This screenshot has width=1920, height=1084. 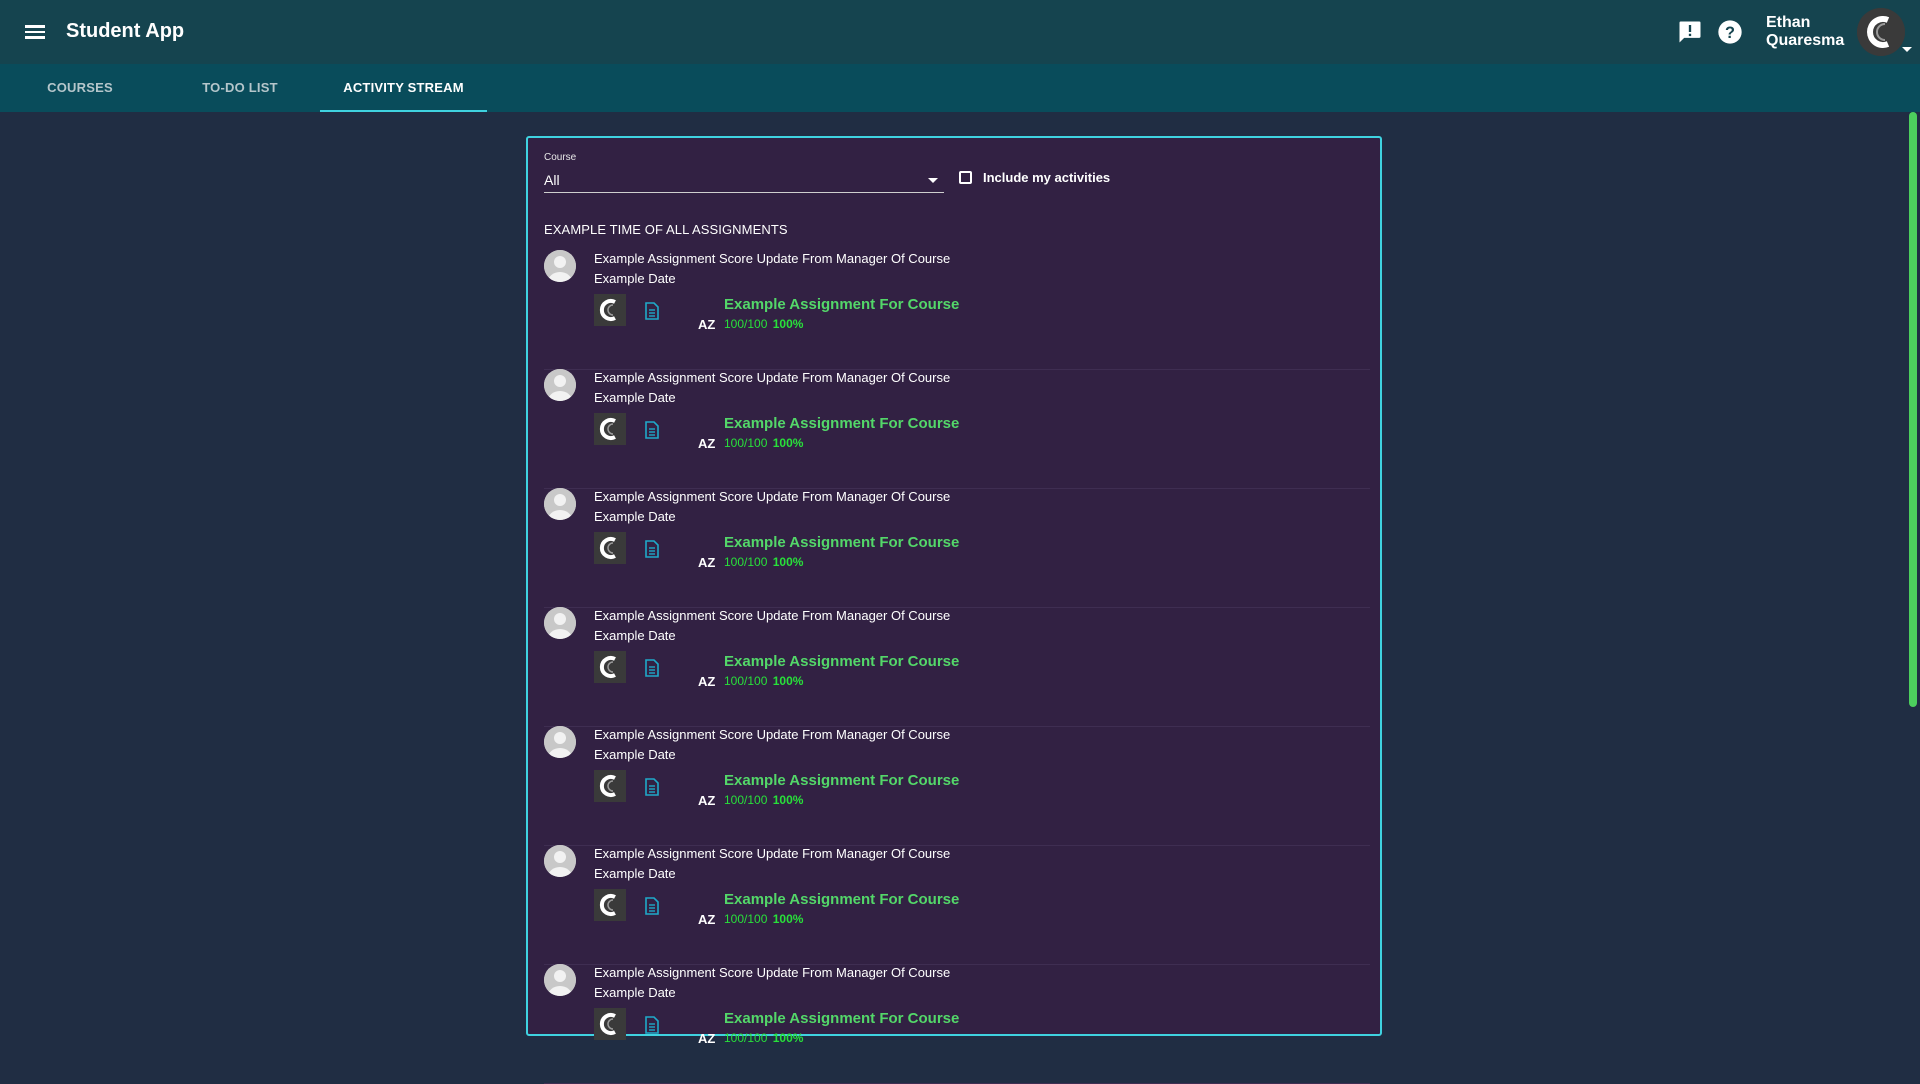 I want to click on user-first-name: Ethan, so click(x=1788, y=22).